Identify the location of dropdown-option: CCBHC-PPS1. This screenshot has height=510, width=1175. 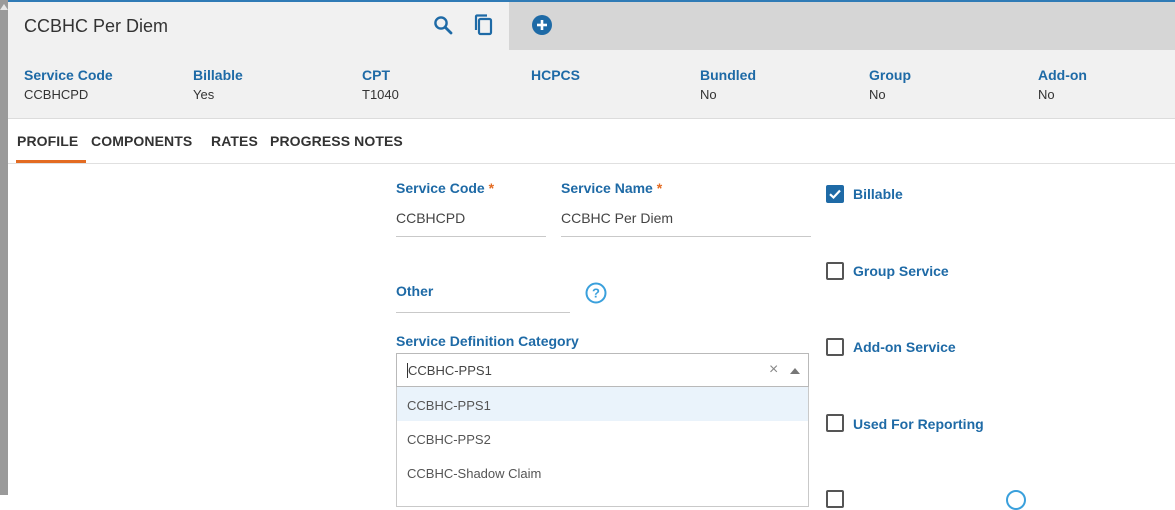
(602, 404).